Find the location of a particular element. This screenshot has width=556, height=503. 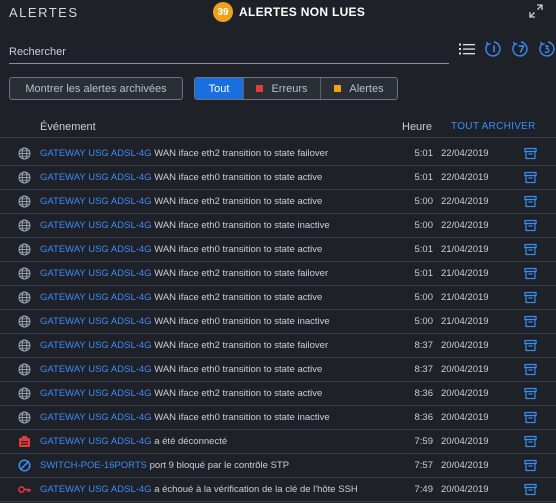

filter-errors-button: Erreurs is located at coordinates (281, 88).